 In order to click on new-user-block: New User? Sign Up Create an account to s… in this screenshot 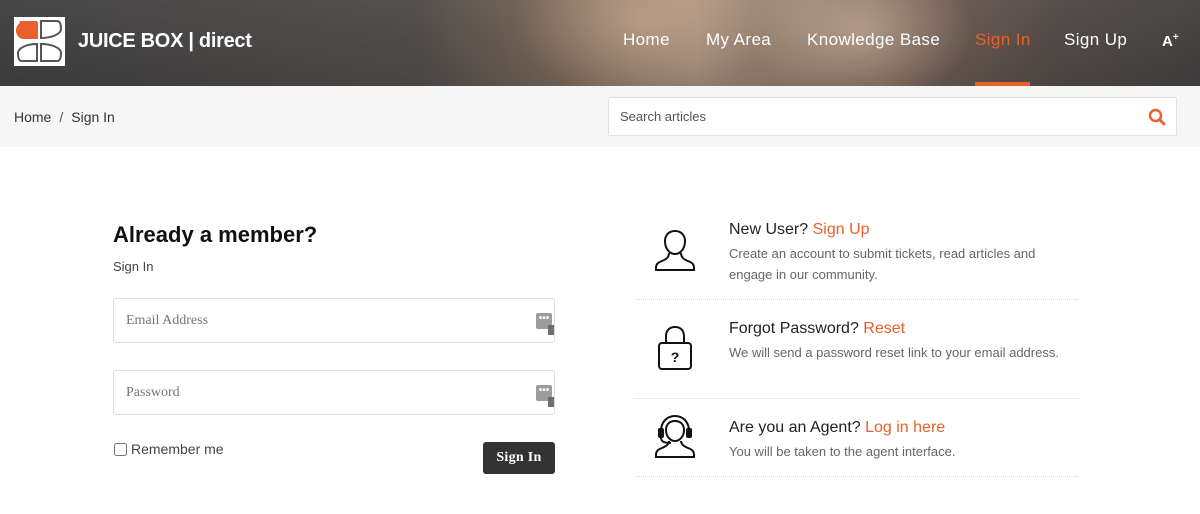, I will do `click(856, 257)`.